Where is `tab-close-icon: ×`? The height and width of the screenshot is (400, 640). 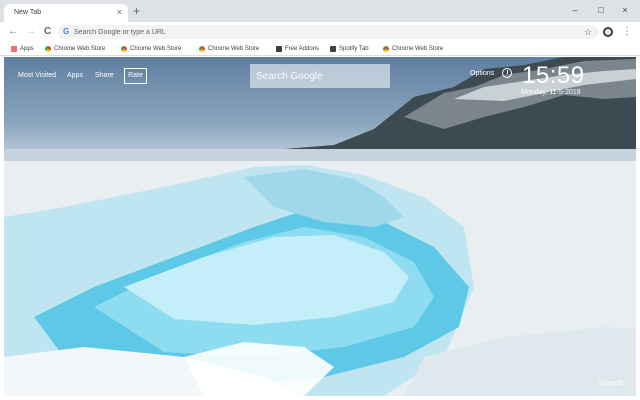 tab-close-icon: × is located at coordinates (119, 12).